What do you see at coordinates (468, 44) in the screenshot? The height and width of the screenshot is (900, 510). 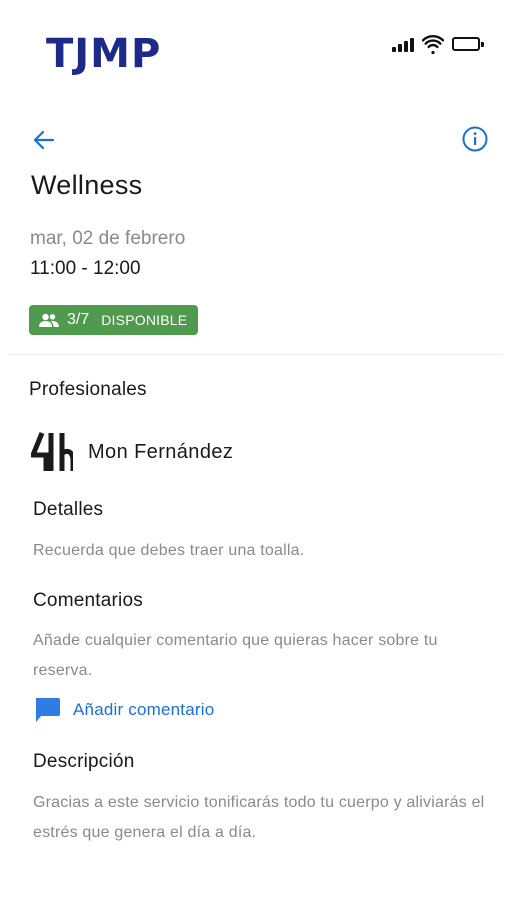 I see `battery-icon` at bounding box center [468, 44].